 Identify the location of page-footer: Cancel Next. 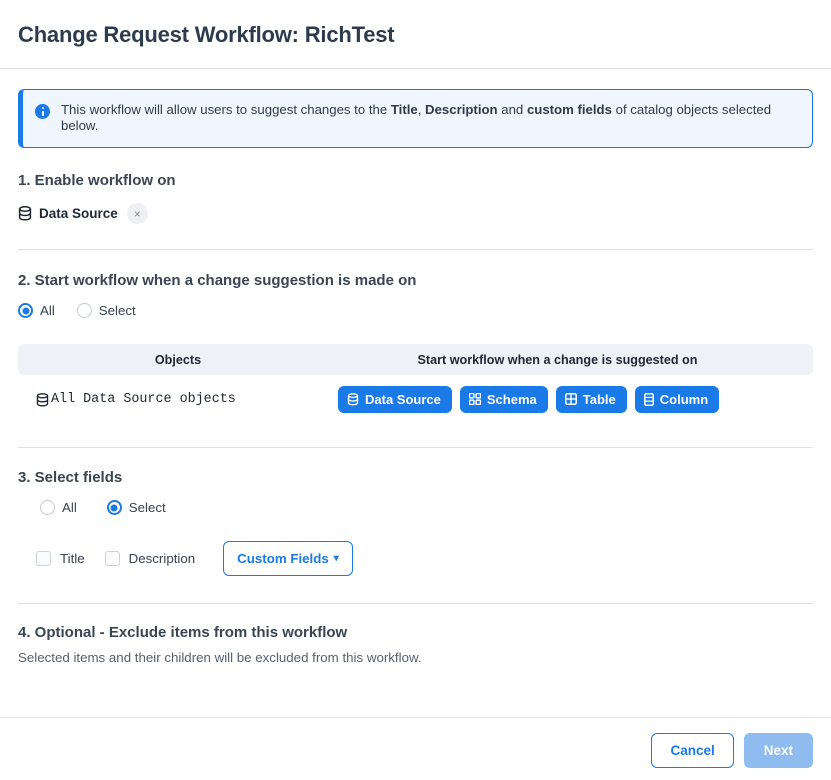
(415, 748).